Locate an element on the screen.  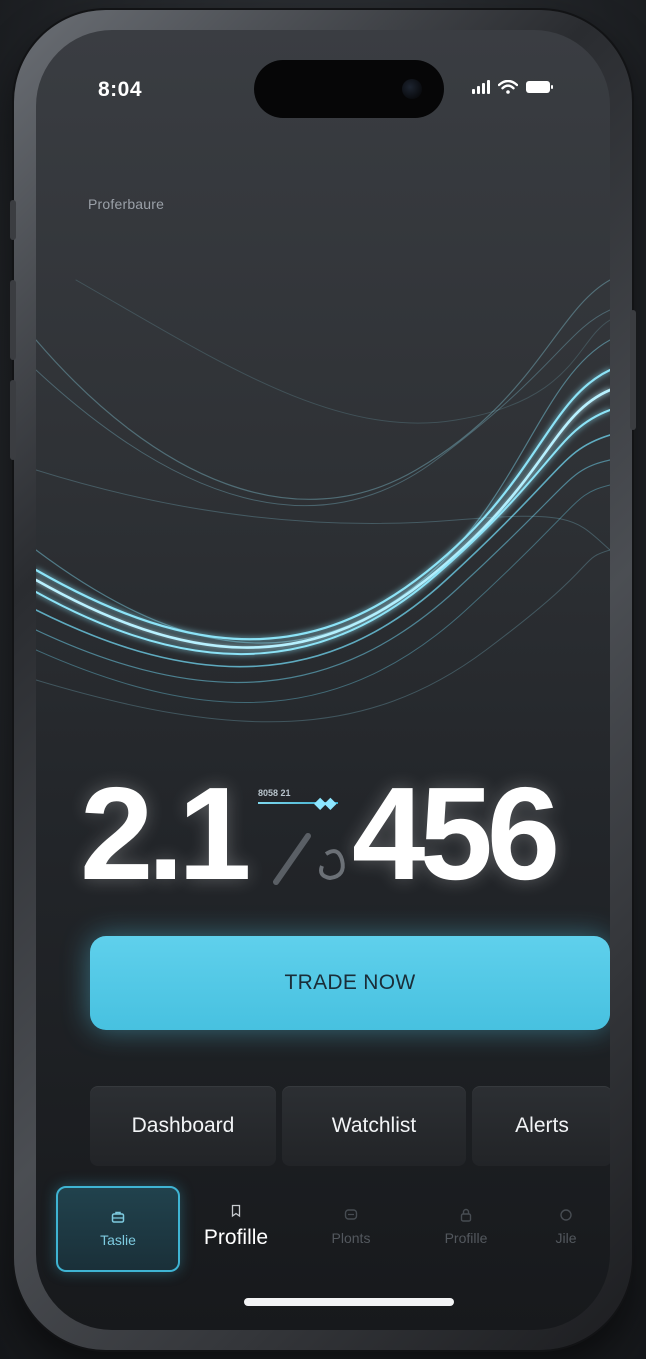
alerts-button: Alerts is located at coordinates (541, 1126).